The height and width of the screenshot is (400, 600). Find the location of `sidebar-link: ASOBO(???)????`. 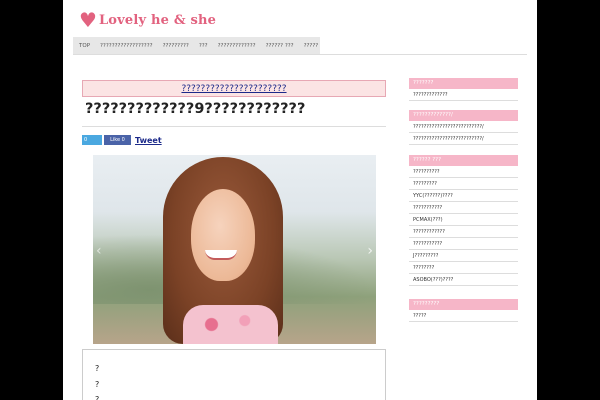

sidebar-link: ASOBO(???)???? is located at coordinates (463, 280).